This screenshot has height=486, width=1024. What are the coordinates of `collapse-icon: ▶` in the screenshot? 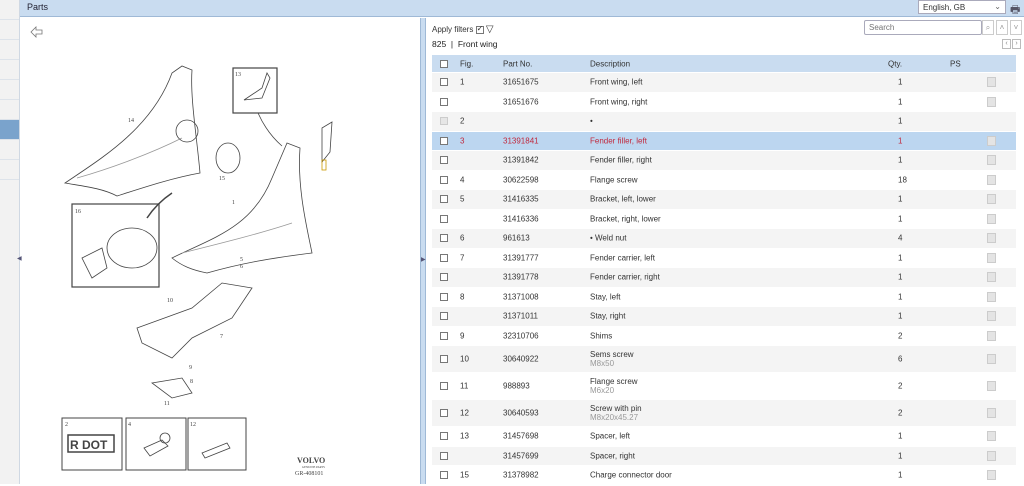 It's located at (423, 259).